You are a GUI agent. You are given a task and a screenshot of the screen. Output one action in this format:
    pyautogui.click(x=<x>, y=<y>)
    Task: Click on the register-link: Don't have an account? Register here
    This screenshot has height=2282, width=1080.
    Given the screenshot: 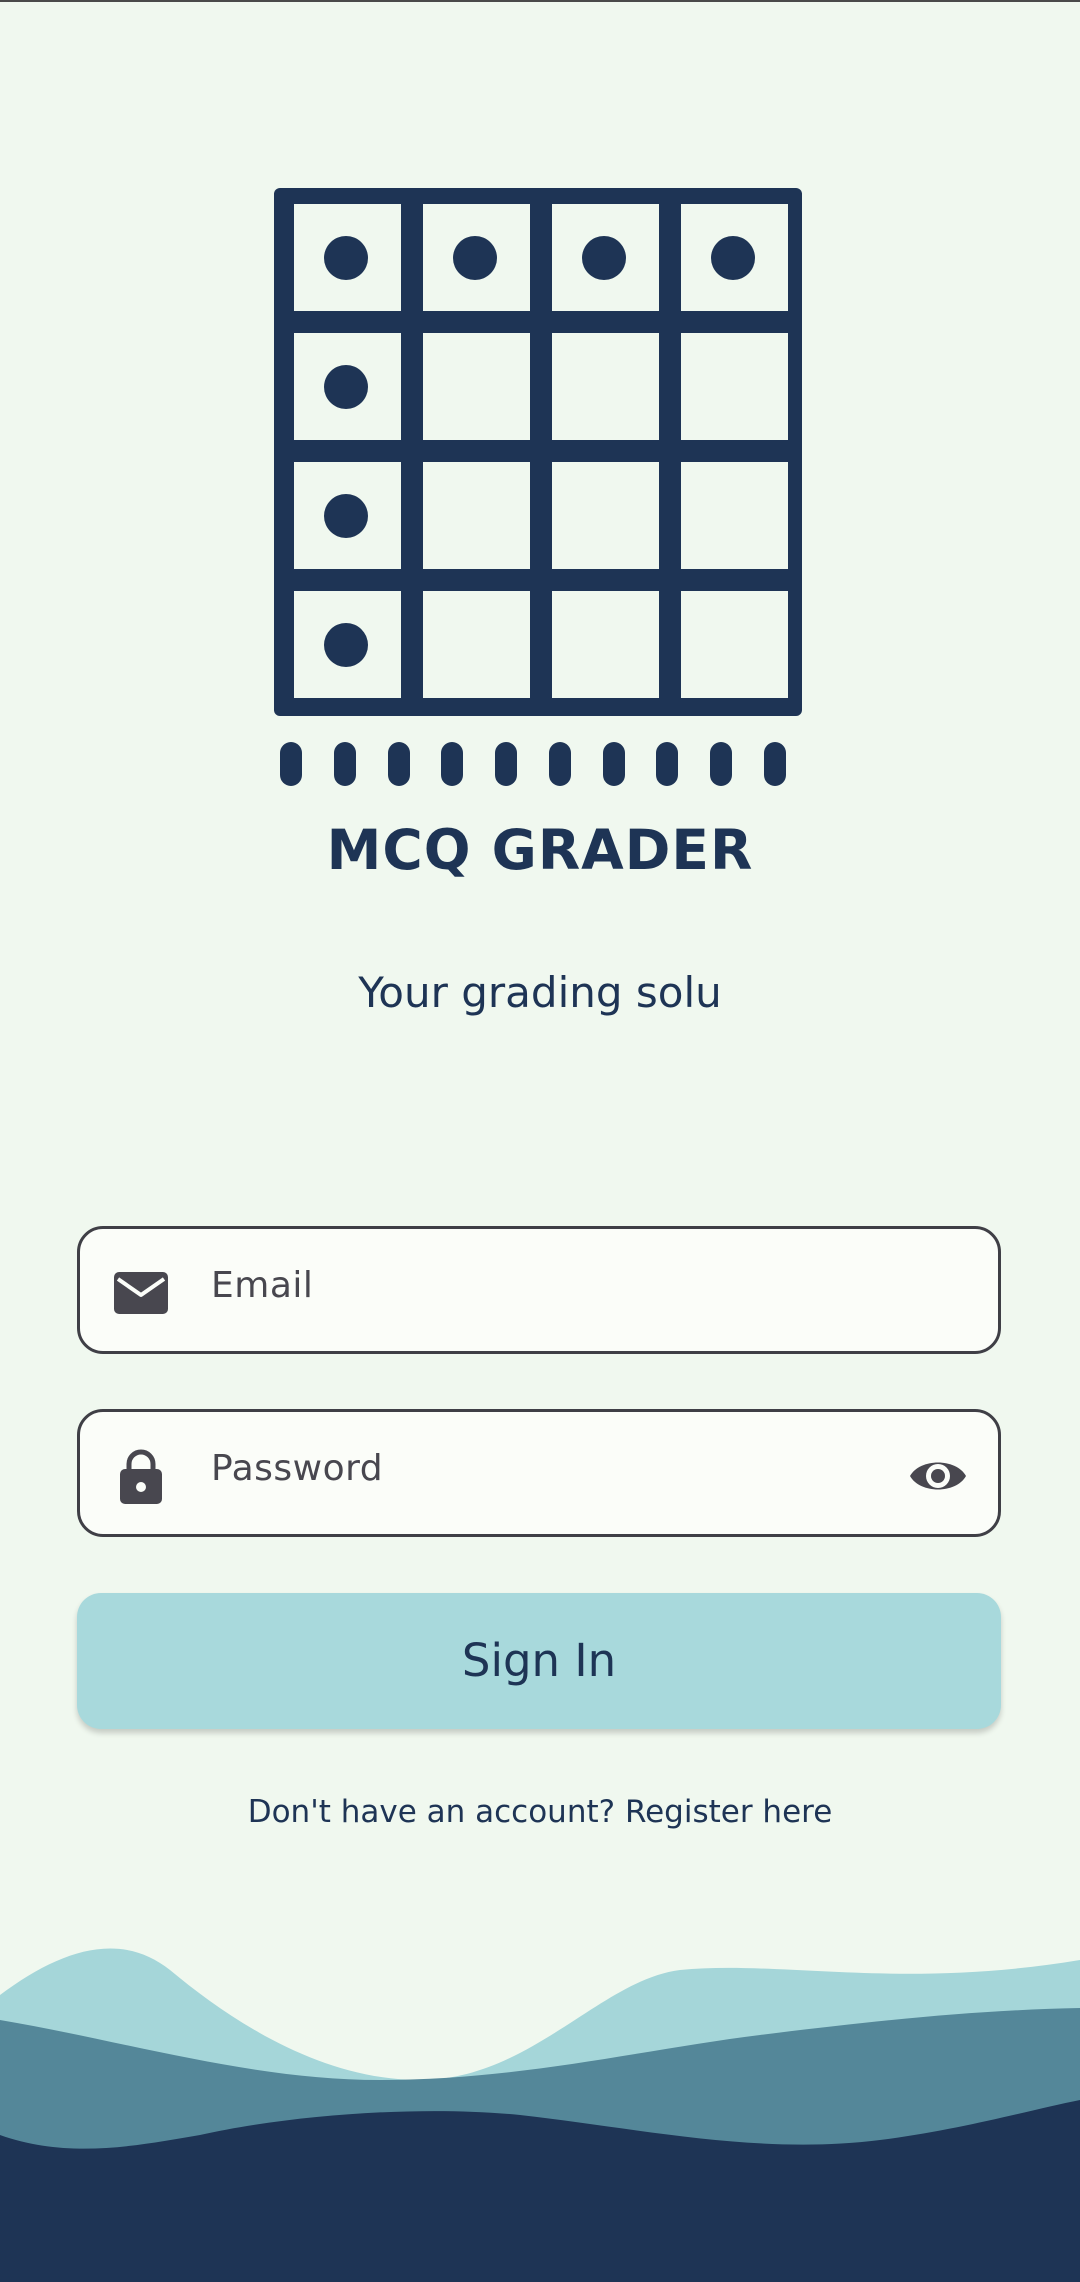 What is the action you would take?
    pyautogui.click(x=540, y=1812)
    